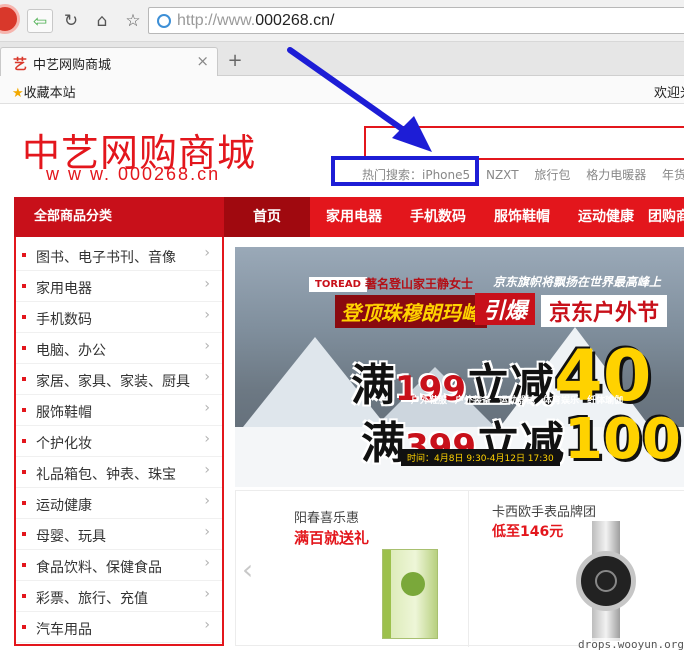 This screenshot has height=656, width=684. Describe the element at coordinates (10, 19) in the screenshot. I see `browser-logo-icon` at that location.